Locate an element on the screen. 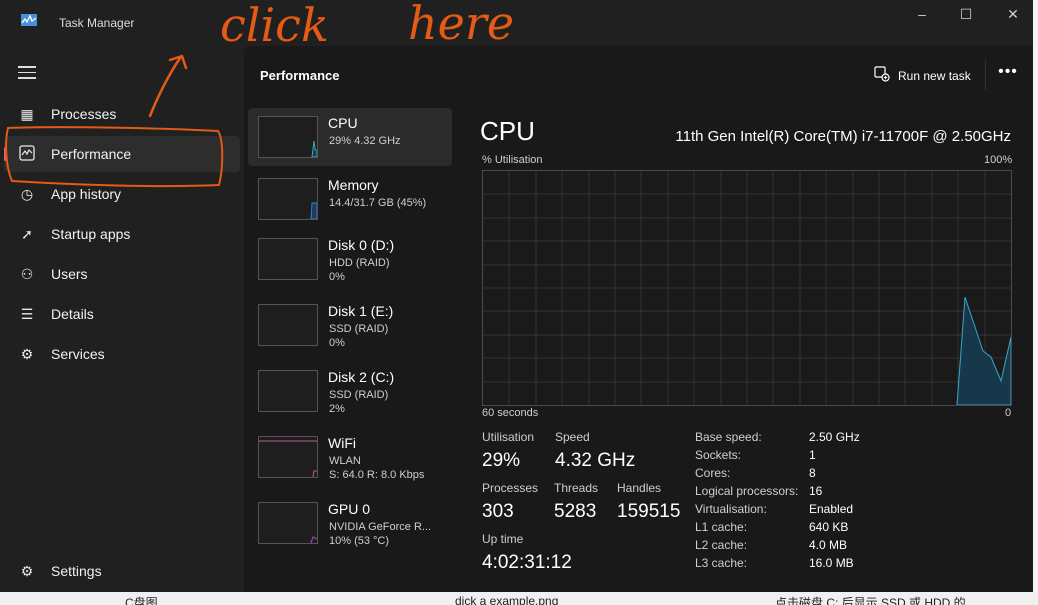  window-title: Task Manager is located at coordinates (97, 23).